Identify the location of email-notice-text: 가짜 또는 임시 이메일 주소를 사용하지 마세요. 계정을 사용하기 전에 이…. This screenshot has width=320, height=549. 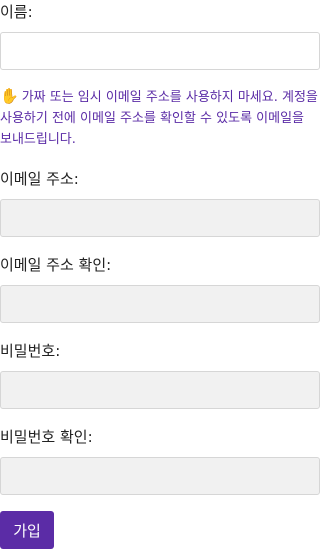
(159, 118).